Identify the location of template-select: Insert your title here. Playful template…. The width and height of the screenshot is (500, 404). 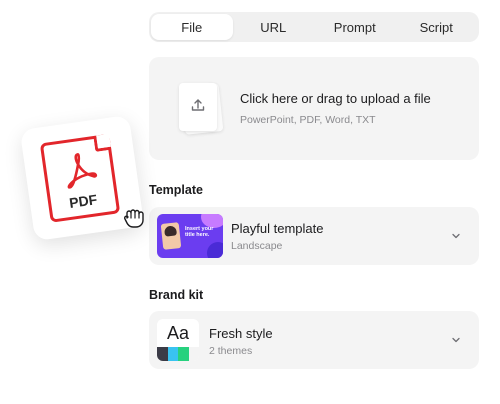
(314, 236).